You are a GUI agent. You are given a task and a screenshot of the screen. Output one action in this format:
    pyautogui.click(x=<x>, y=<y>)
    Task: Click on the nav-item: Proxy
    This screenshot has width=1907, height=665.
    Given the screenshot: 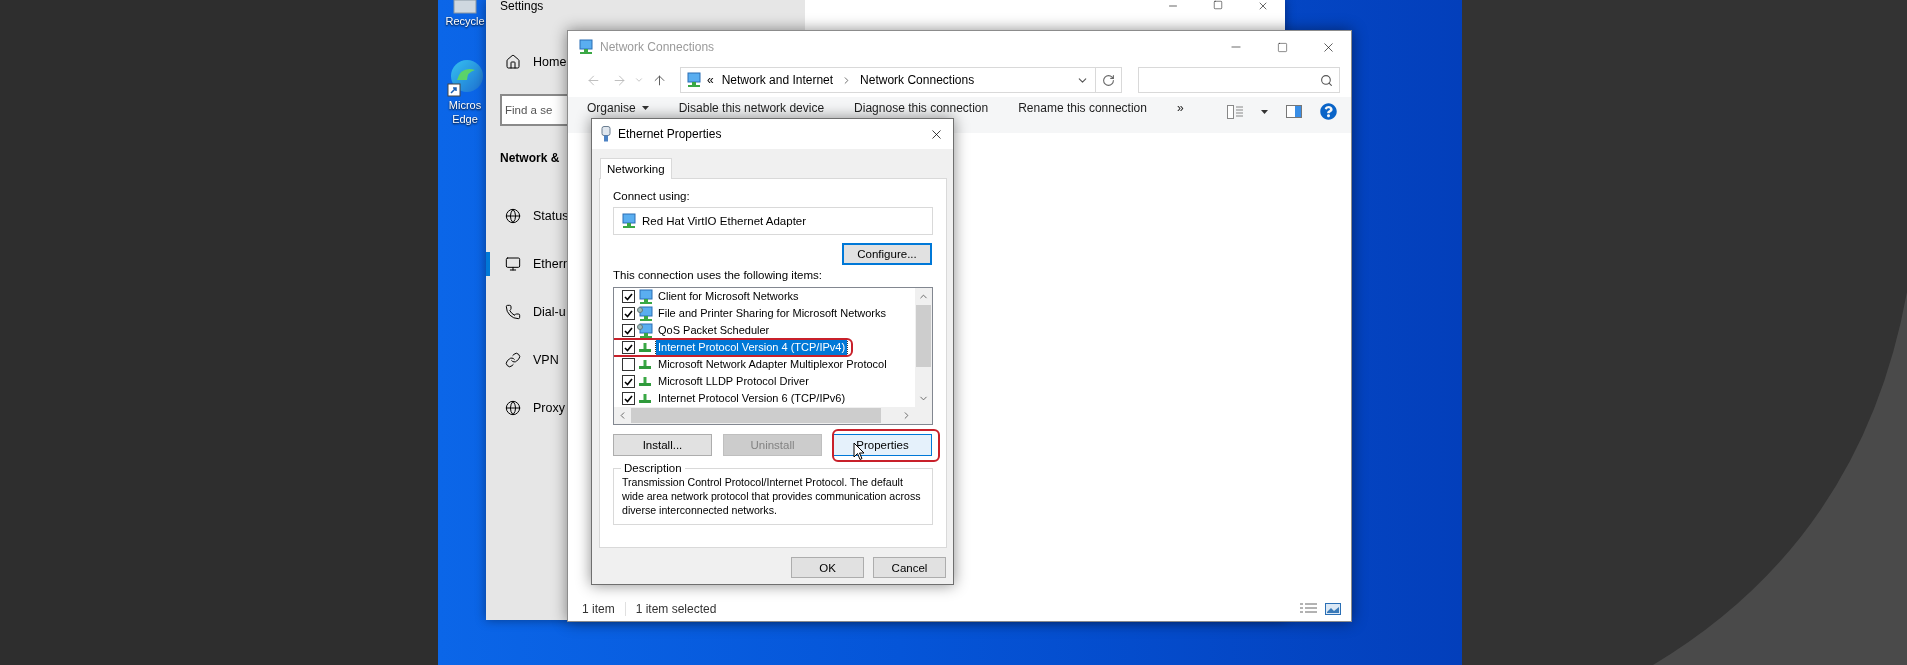 What is the action you would take?
    pyautogui.click(x=525, y=408)
    